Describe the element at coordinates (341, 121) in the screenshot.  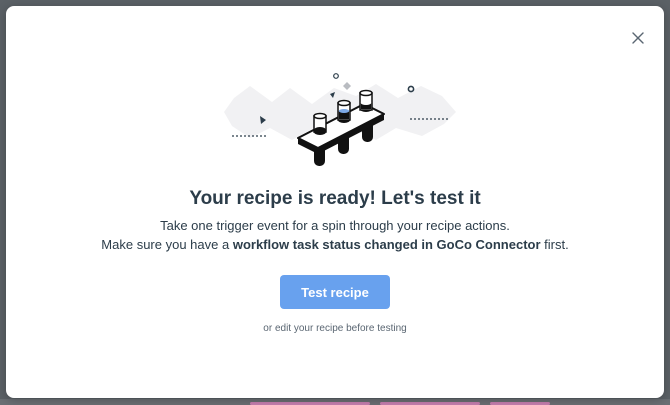
I see `test-tubes-illustration` at that location.